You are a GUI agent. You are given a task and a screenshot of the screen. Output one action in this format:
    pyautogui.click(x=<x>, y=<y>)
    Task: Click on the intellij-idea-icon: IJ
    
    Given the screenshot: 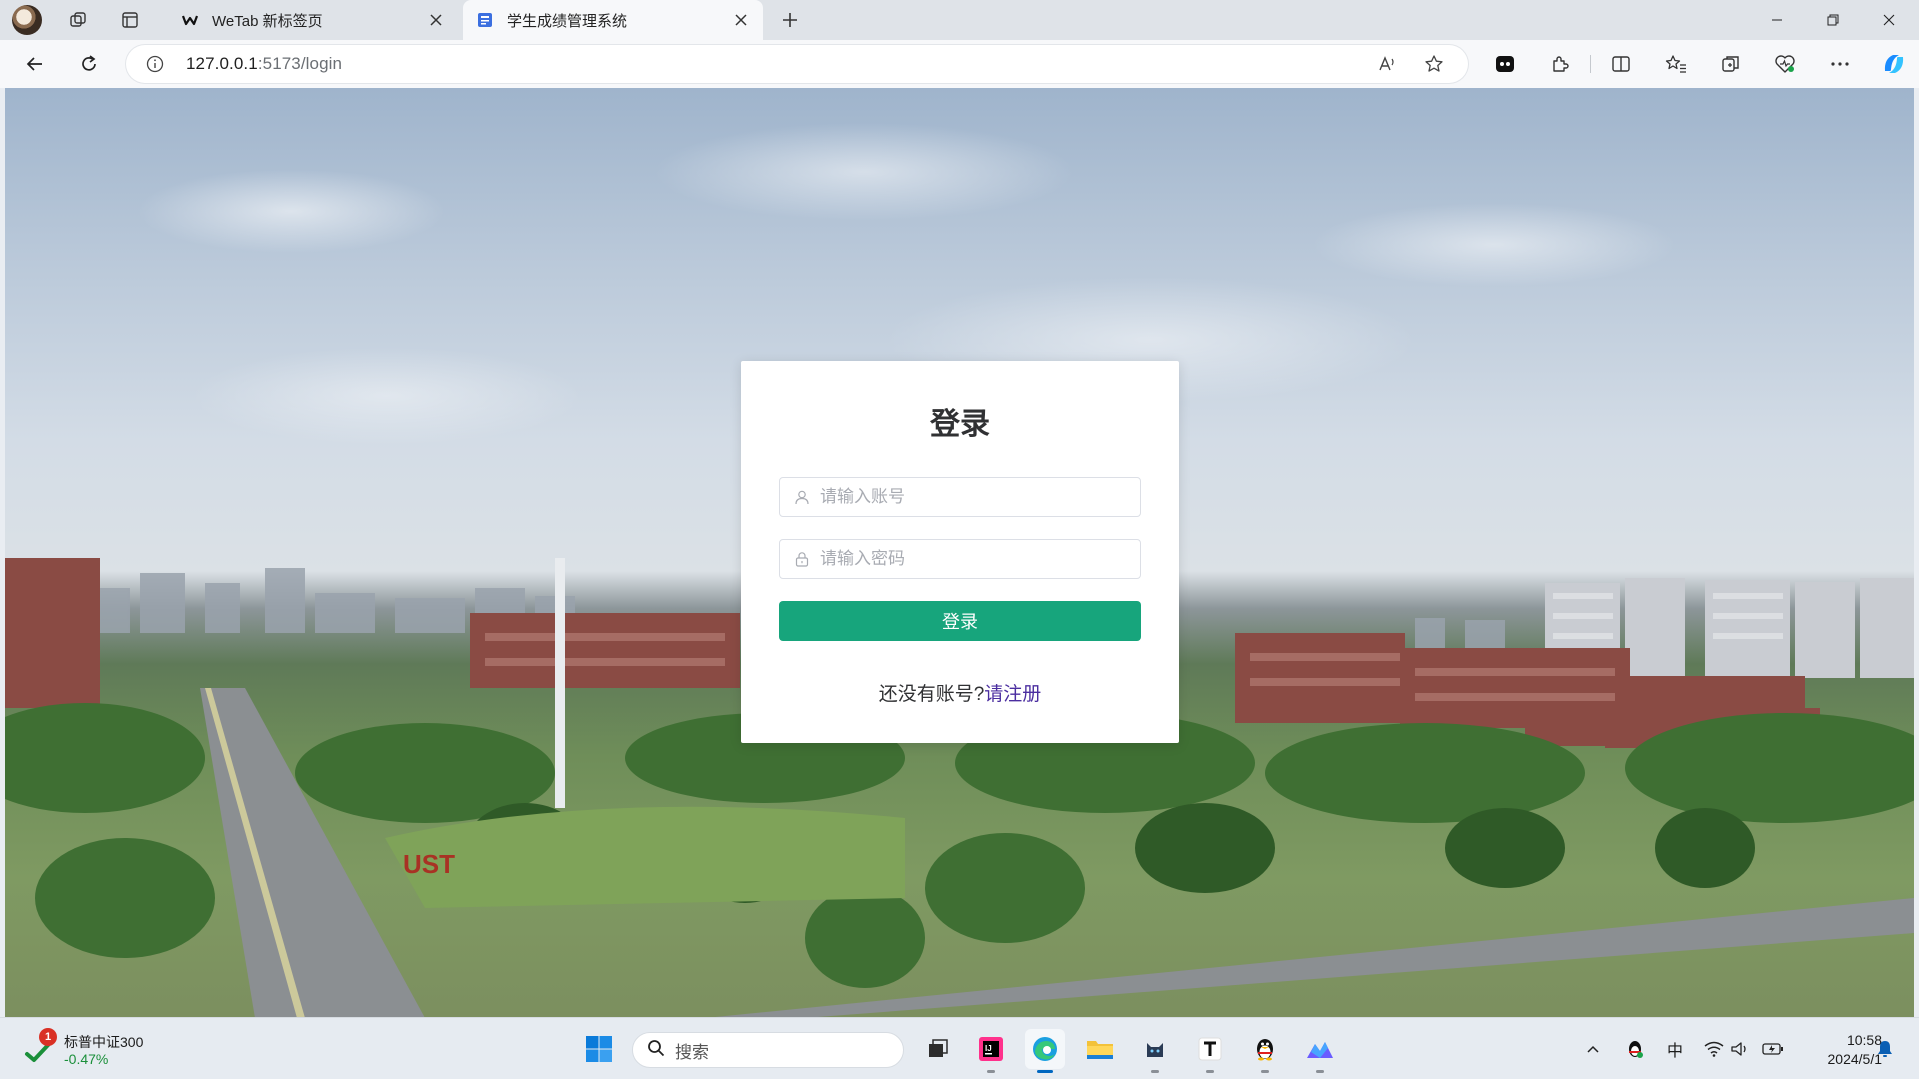 What is the action you would take?
    pyautogui.click(x=991, y=1051)
    